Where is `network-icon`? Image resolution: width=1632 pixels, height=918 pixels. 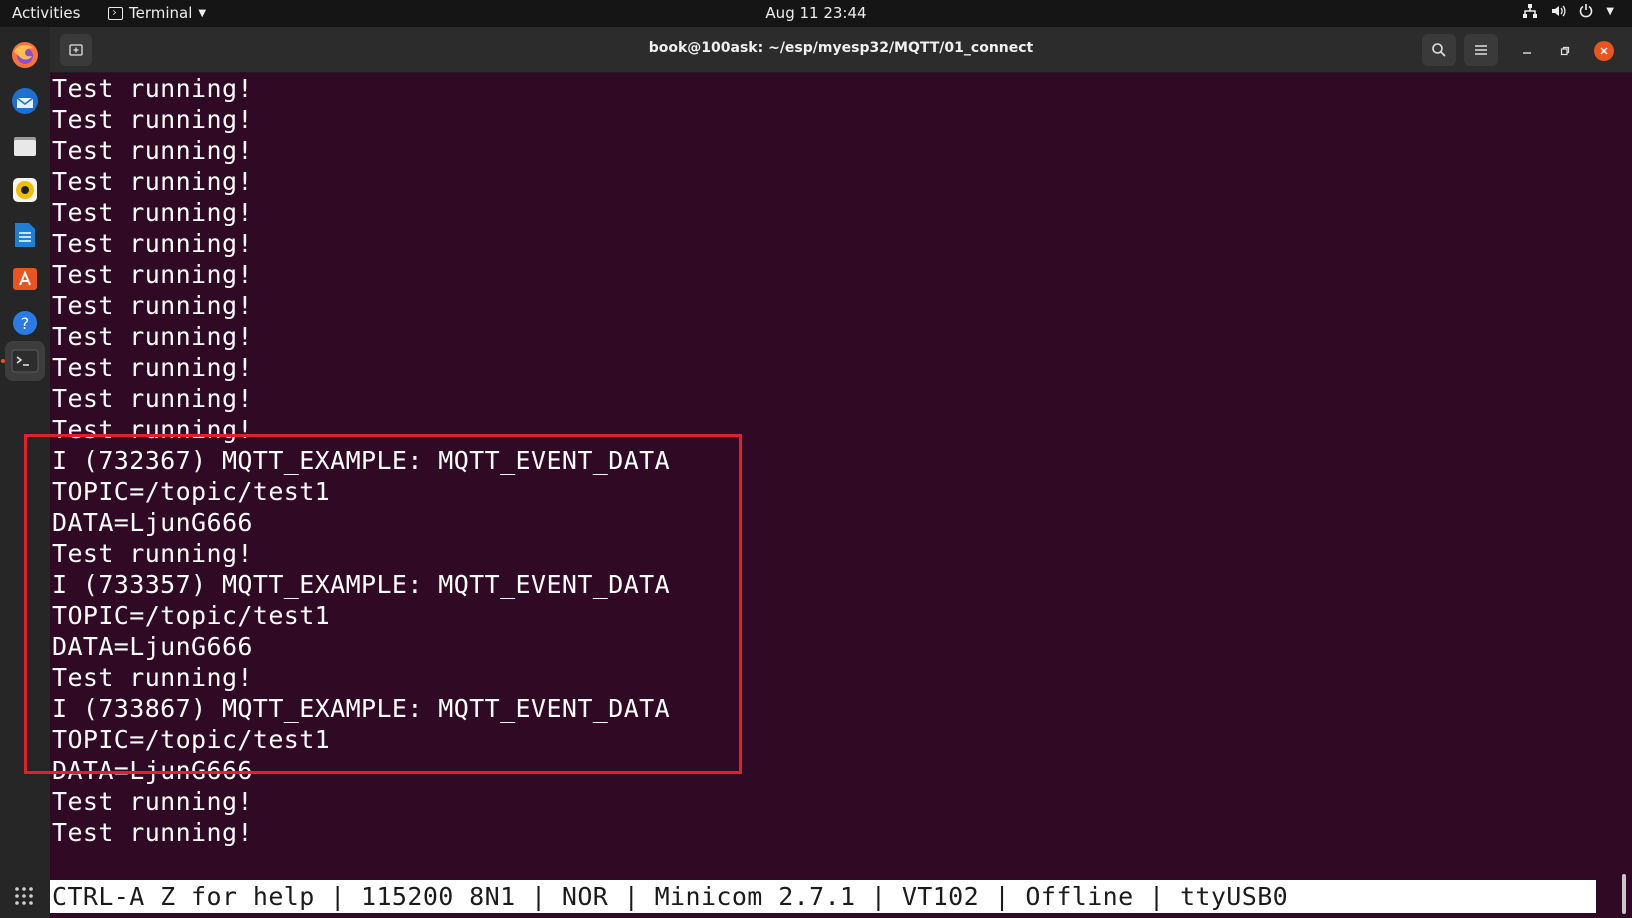 network-icon is located at coordinates (1530, 11).